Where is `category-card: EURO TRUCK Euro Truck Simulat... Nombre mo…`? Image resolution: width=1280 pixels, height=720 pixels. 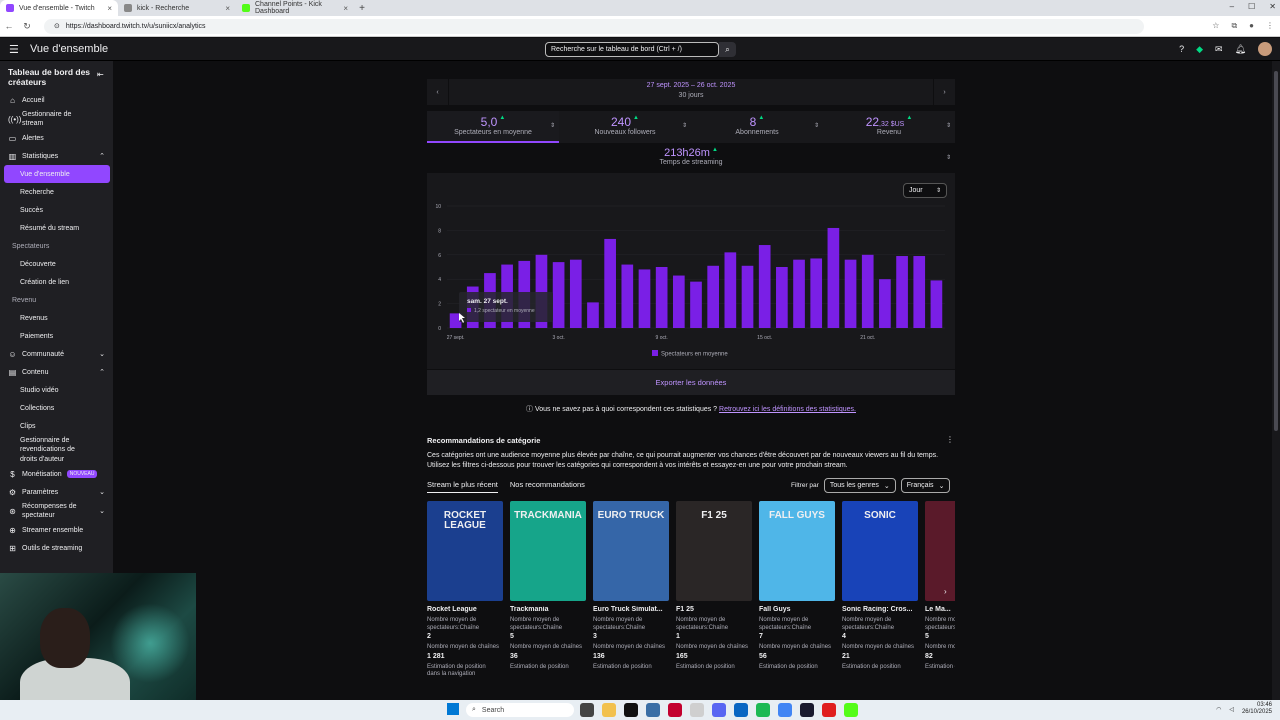
category-card: EURO TRUCK Euro Truck Simulat... Nombre mo… is located at coordinates (631, 586).